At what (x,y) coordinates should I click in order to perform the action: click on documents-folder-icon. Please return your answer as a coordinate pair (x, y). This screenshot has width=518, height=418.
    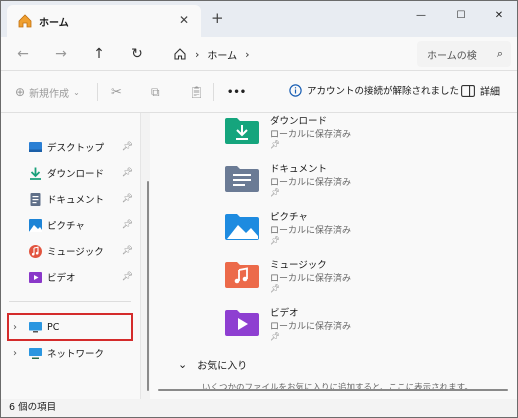
    Looking at the image, I should click on (242, 179).